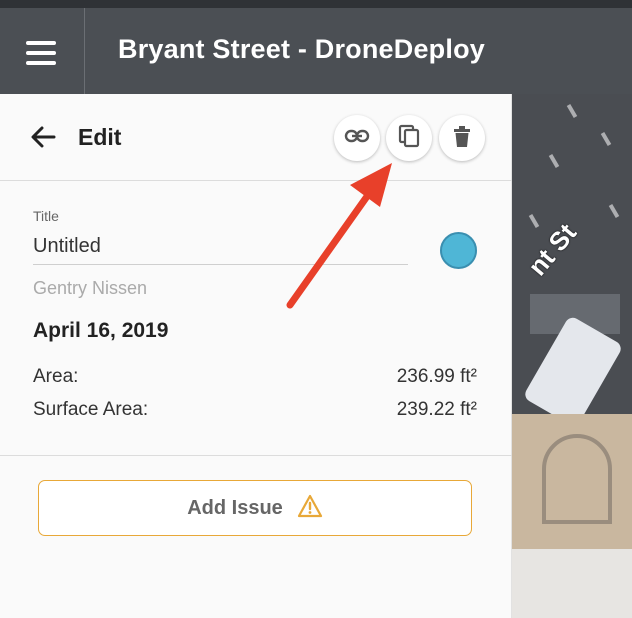 Image resolution: width=632 pixels, height=618 pixels. What do you see at coordinates (552, 249) in the screenshot?
I see `map-street-label: nt St` at bounding box center [552, 249].